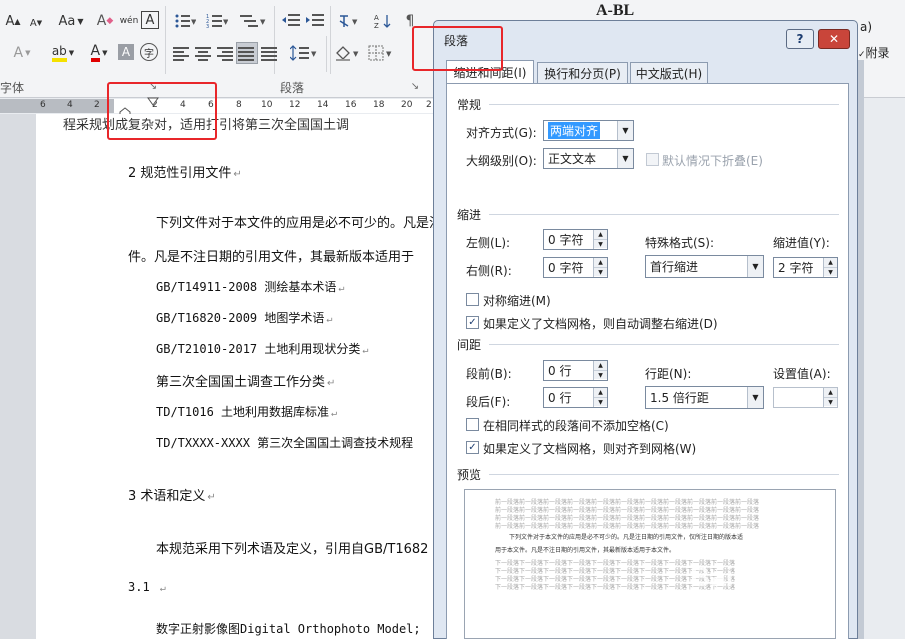 The image size is (905, 639). I want to click on align-center-icon, so click(204, 53).